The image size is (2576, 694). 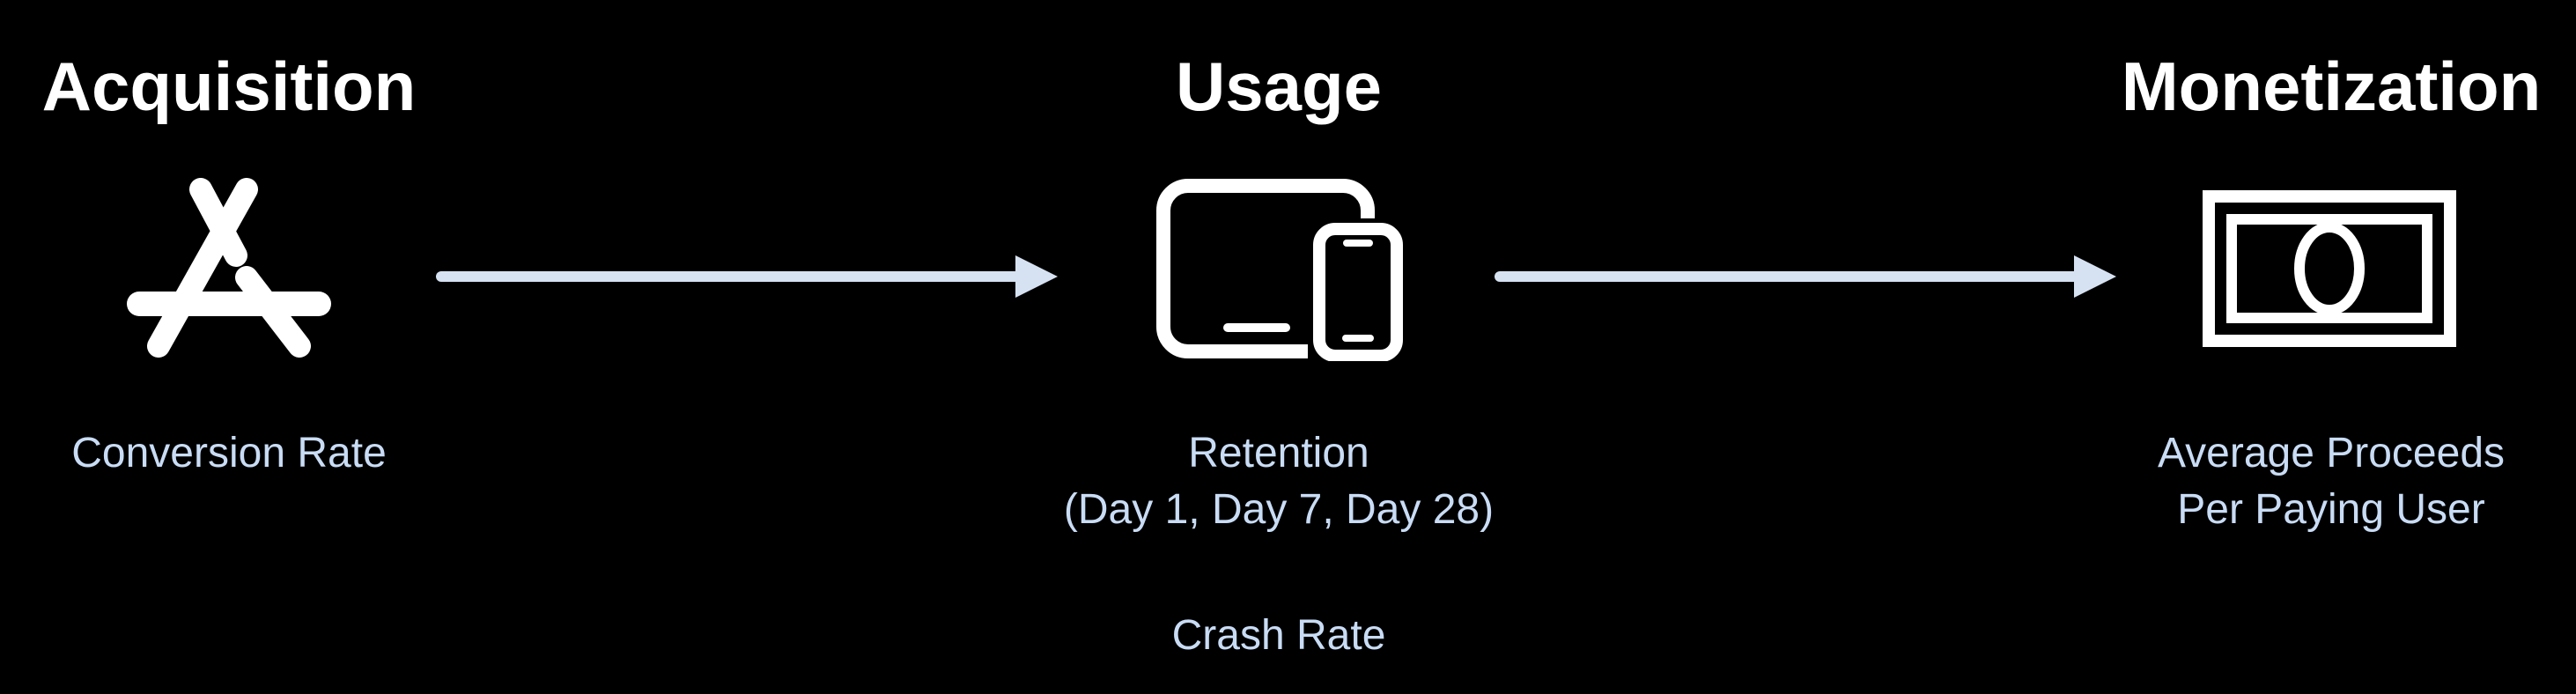 I want to click on metric-line: Conversion Rate, so click(x=229, y=453).